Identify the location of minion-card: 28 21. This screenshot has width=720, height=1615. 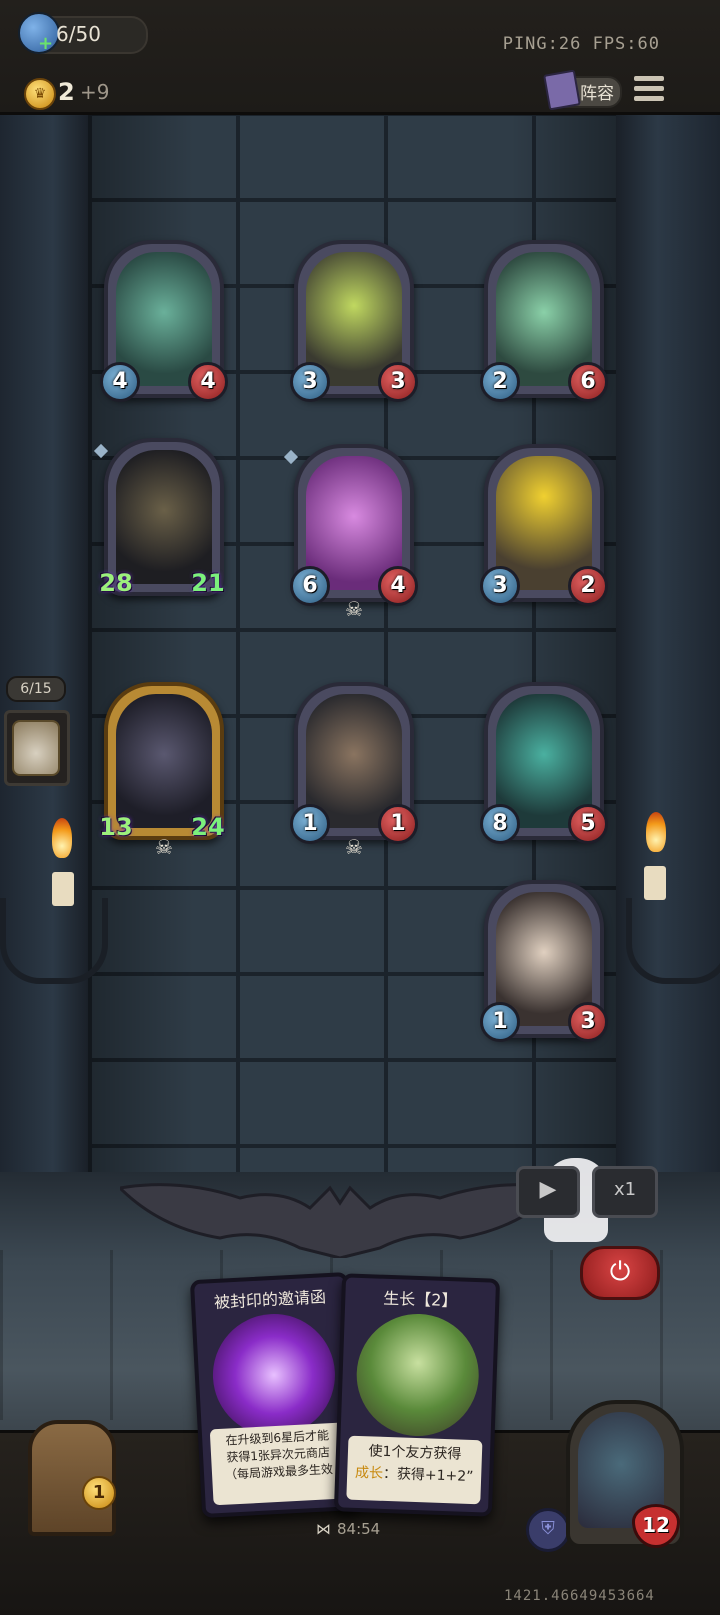
(159, 517).